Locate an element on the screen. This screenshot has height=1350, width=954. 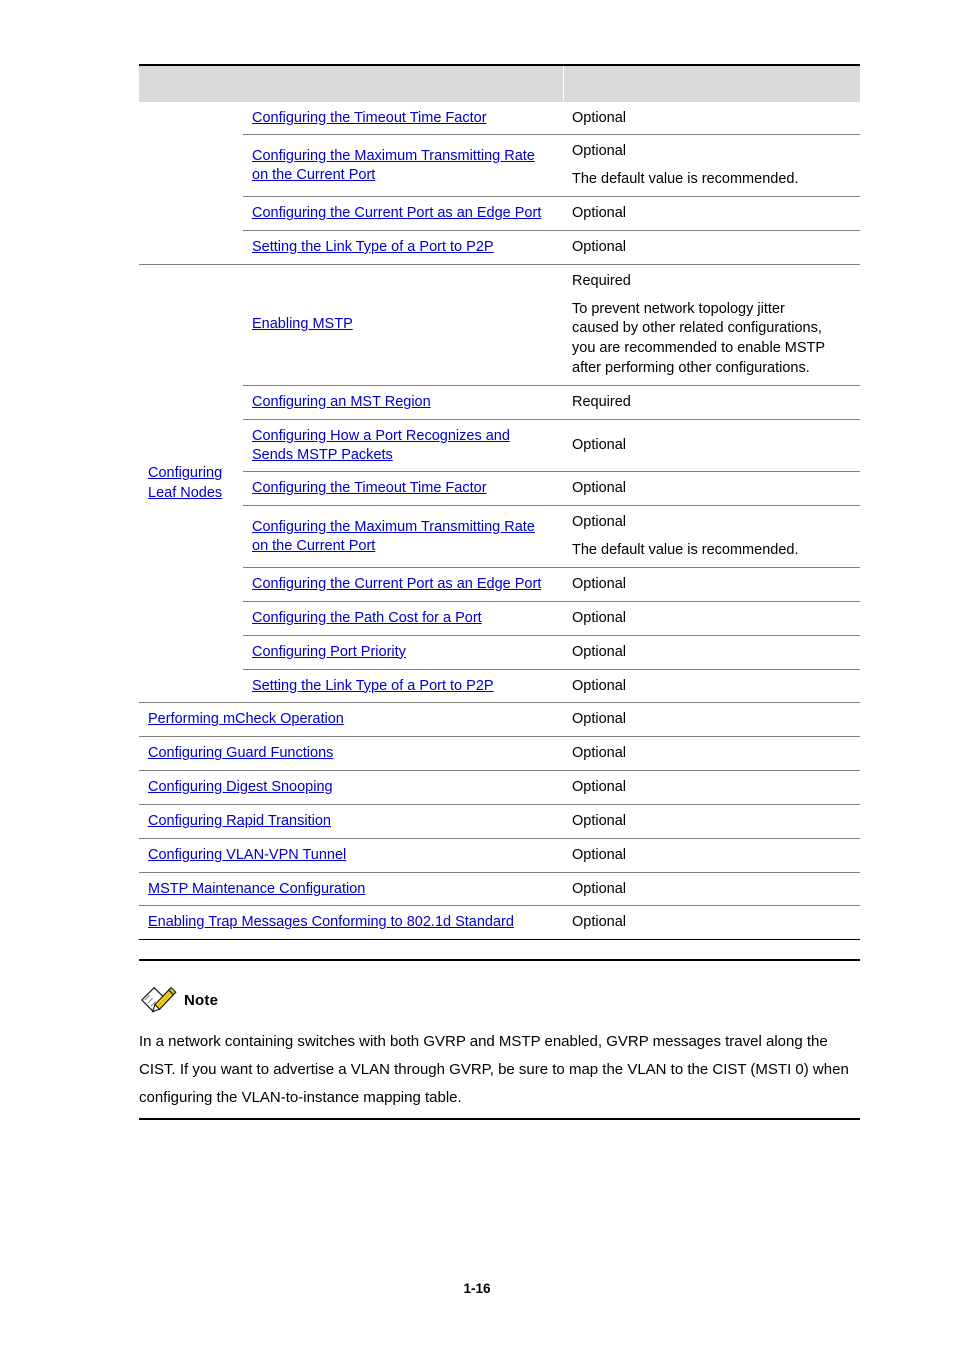
task-link: Configuring Guard Functions is located at coordinates (240, 753).